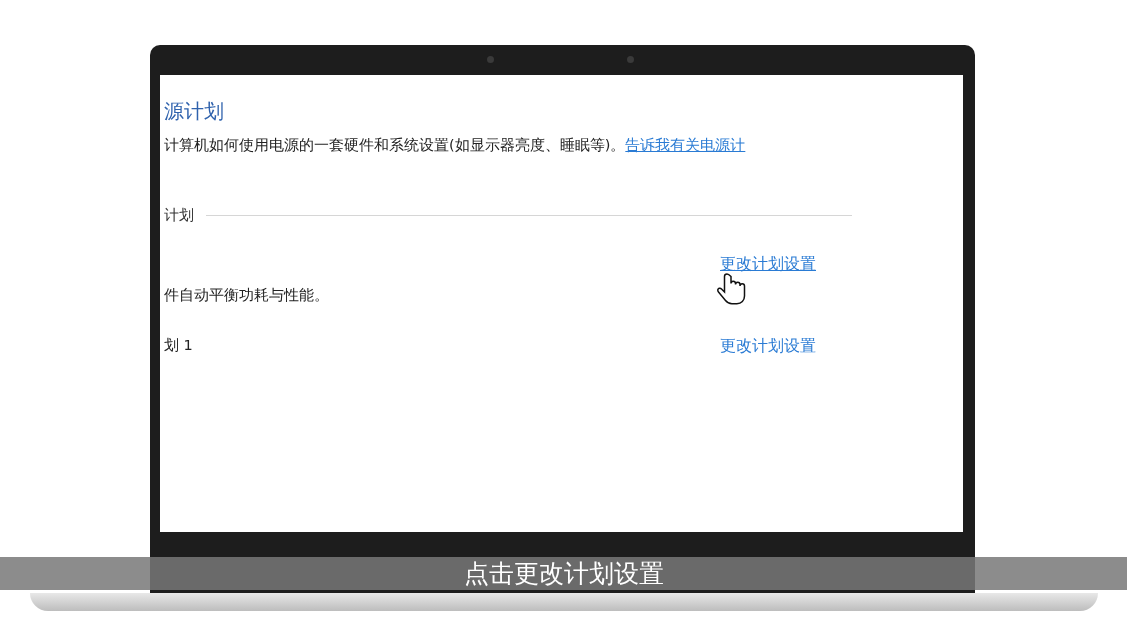 This screenshot has height=621, width=1127. What do you see at coordinates (246, 295) in the screenshot?
I see `plan-description: 件自动平衡功耗与性能。` at bounding box center [246, 295].